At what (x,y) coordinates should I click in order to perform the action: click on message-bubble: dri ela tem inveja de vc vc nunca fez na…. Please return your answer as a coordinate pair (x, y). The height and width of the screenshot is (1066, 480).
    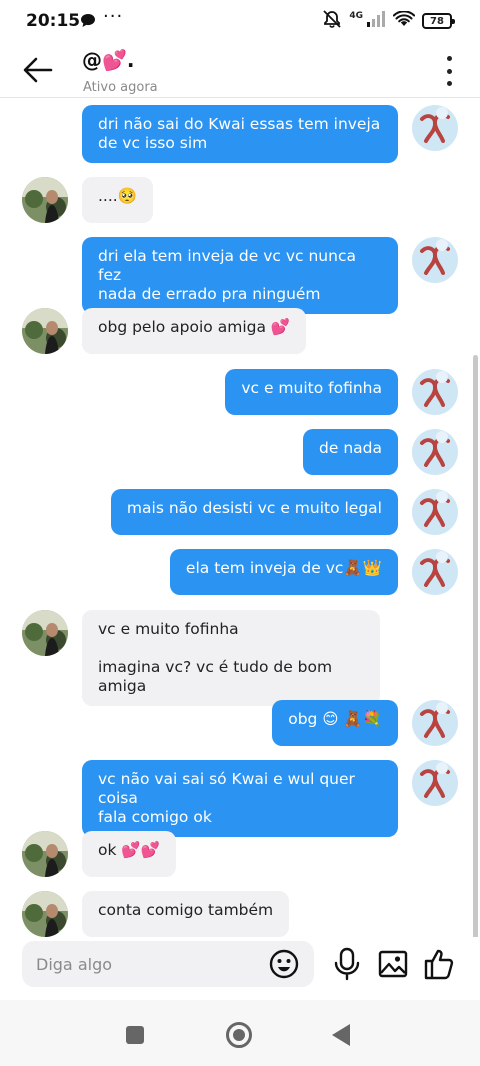
    Looking at the image, I should click on (240, 275).